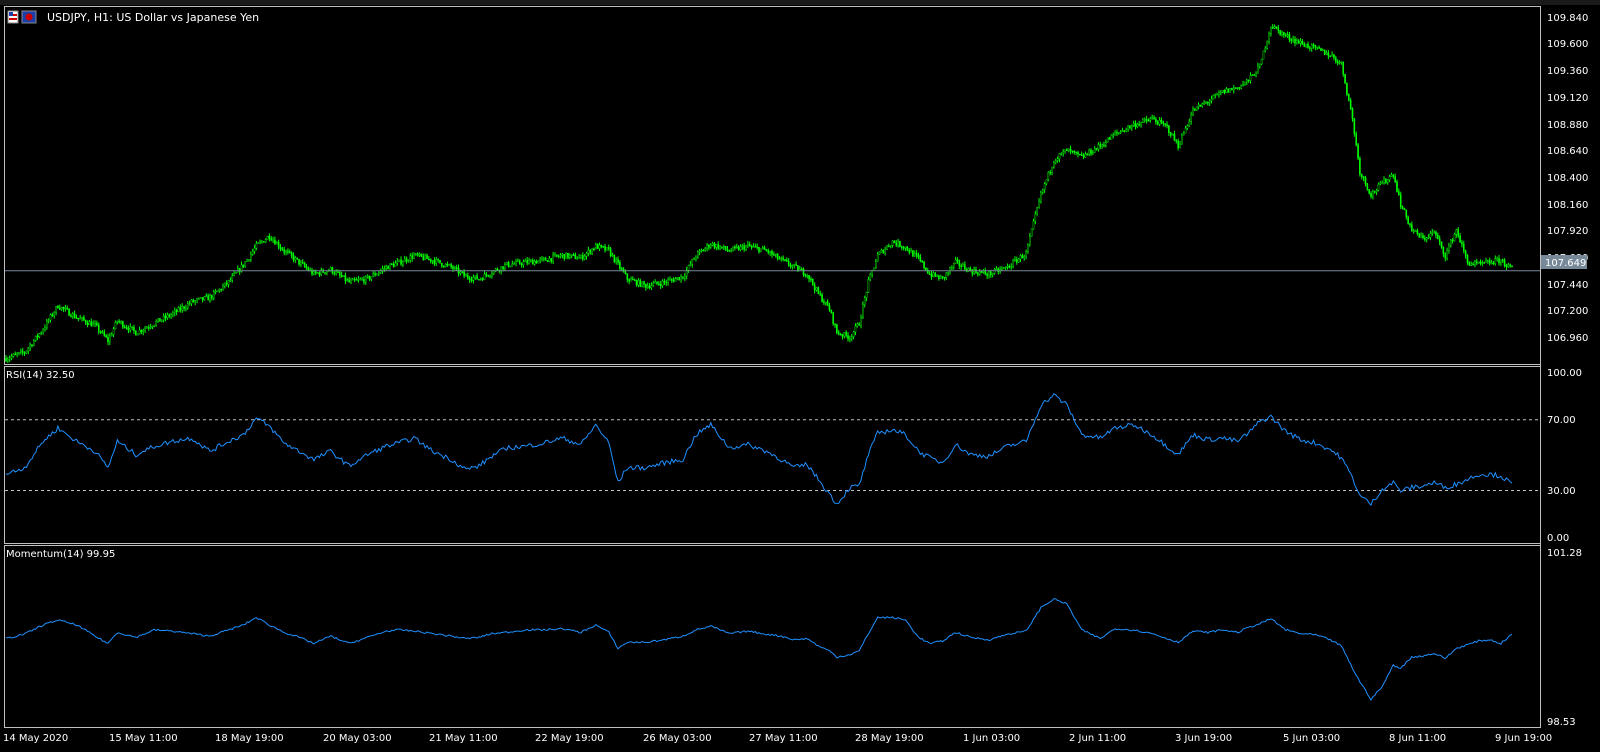  Describe the element at coordinates (1567, 178) in the screenshot. I see `price-tick: 108.400` at that location.